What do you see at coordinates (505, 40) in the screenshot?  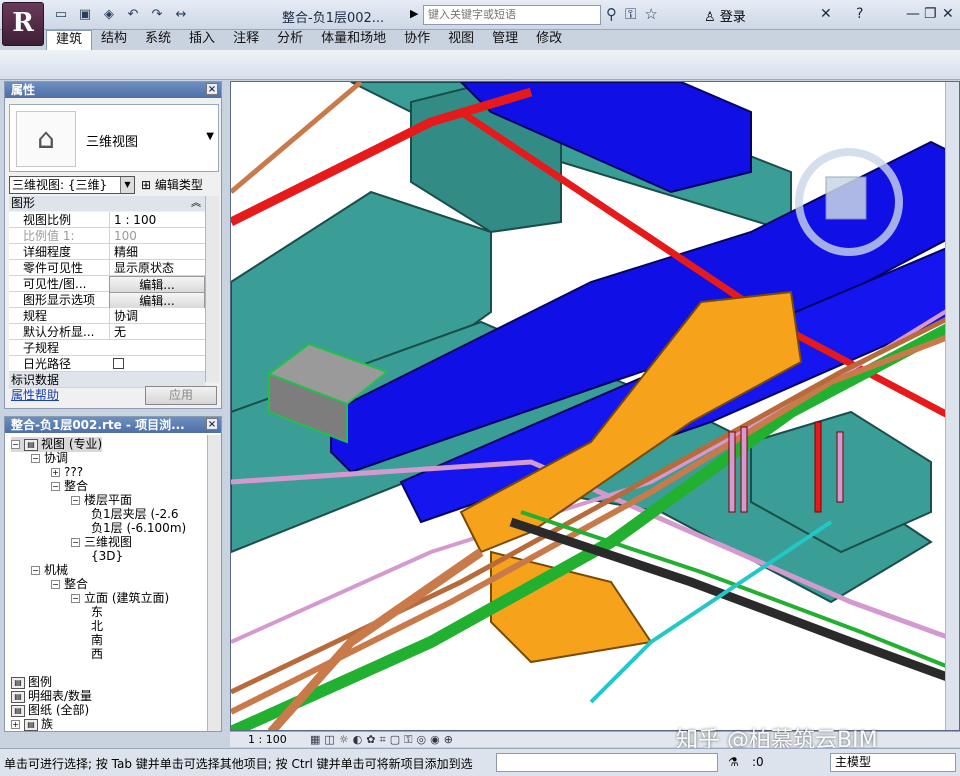 I see `ribbon-tab: 管理` at bounding box center [505, 40].